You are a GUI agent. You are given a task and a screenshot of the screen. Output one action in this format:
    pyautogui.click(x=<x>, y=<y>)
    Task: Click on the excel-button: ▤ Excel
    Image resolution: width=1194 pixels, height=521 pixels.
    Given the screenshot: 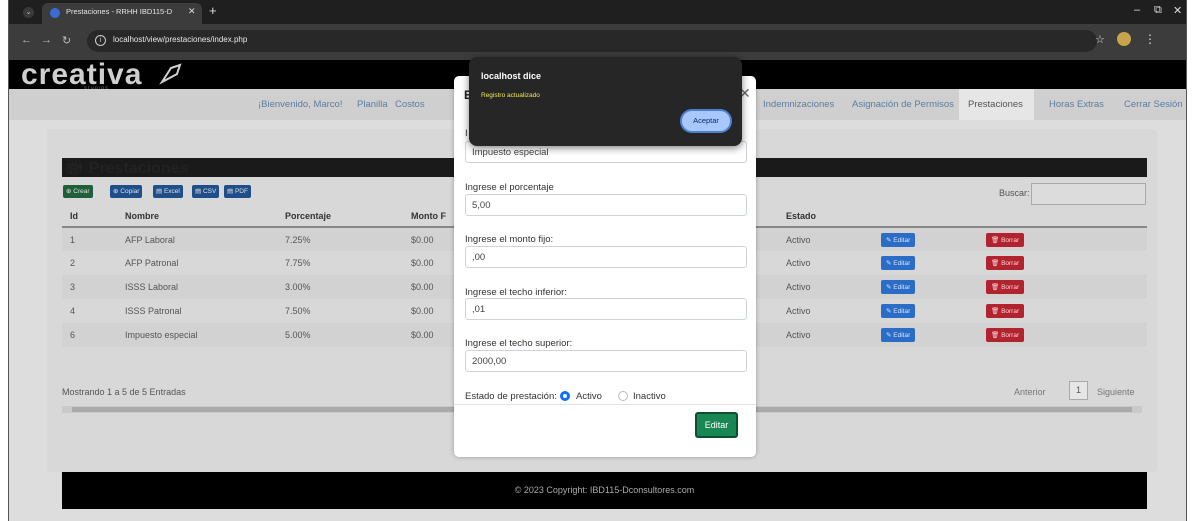 What is the action you would take?
    pyautogui.click(x=168, y=191)
    